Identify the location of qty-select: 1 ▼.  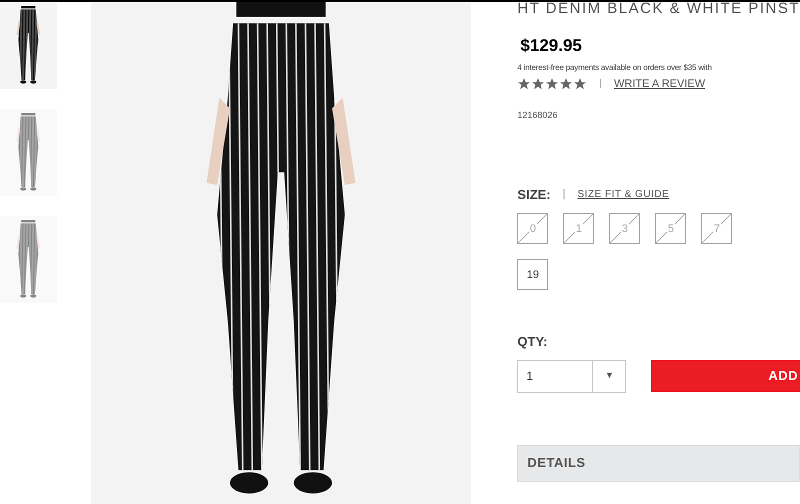
(571, 376).